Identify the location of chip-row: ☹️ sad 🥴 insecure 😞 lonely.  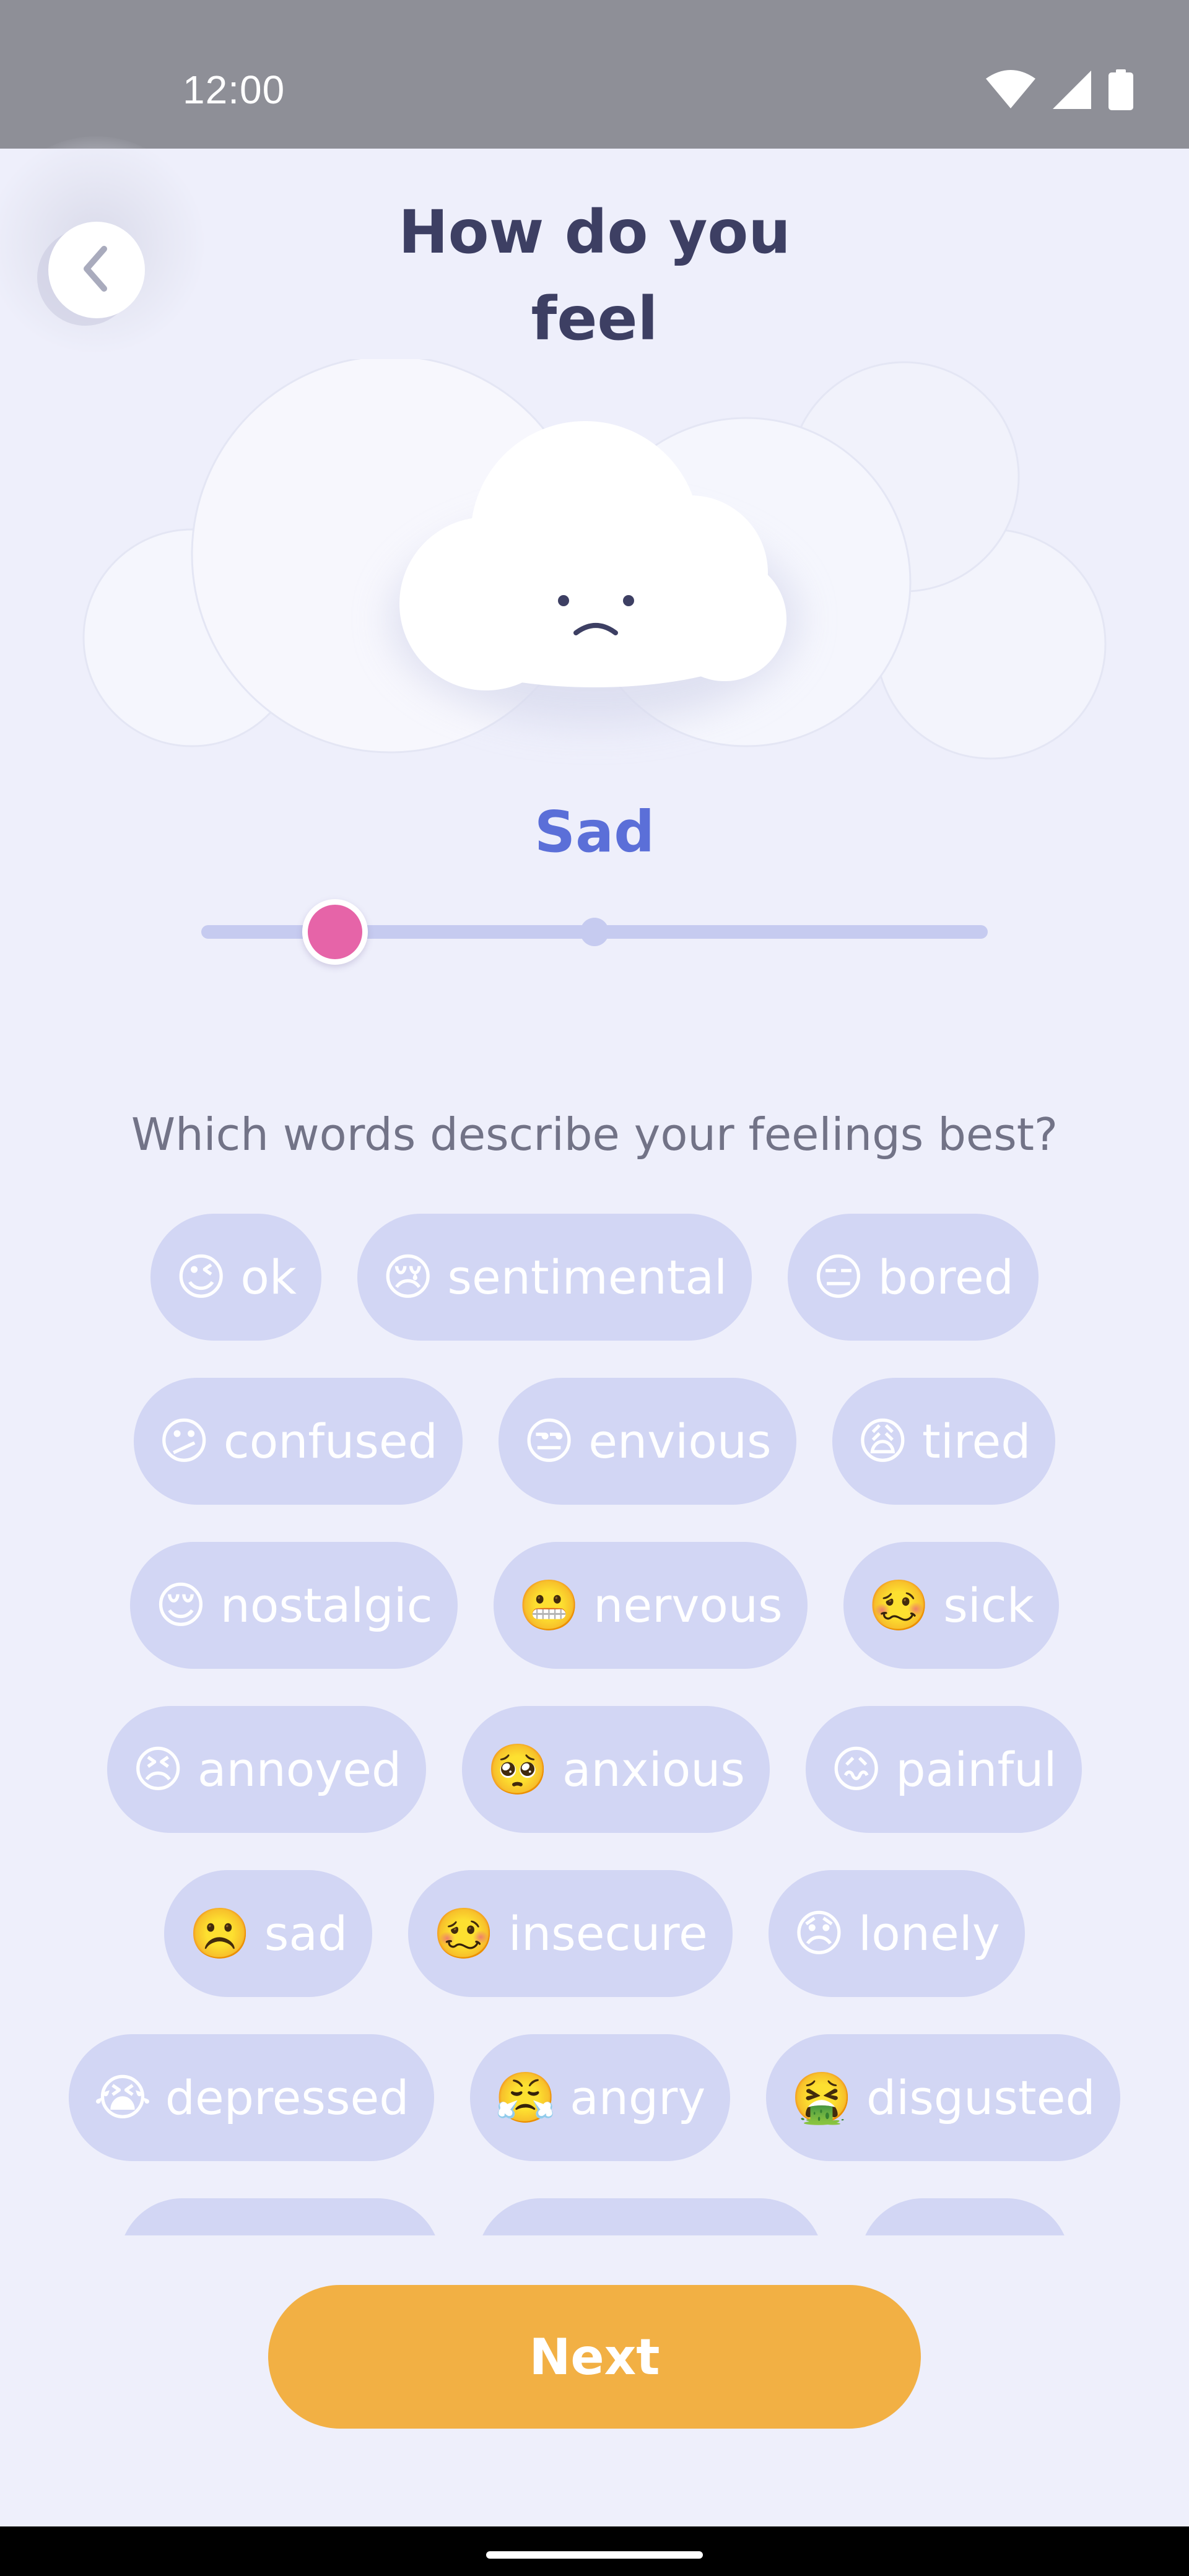
(594, 1933).